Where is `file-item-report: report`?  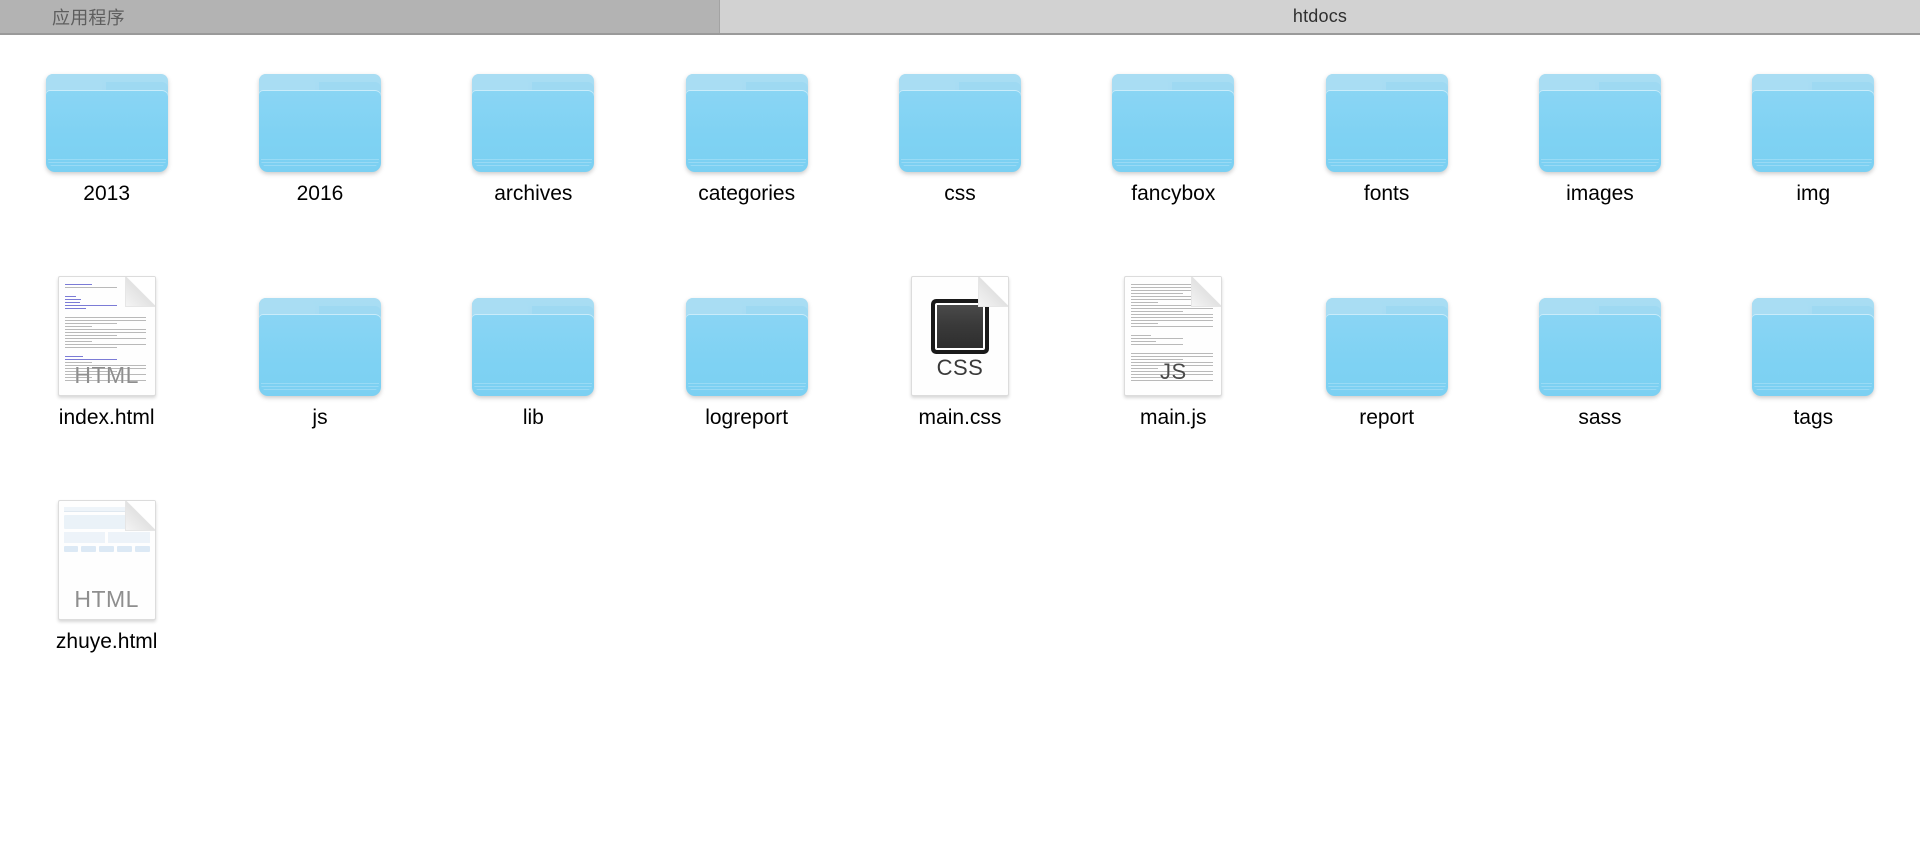
file-item-report: report is located at coordinates (1386, 383).